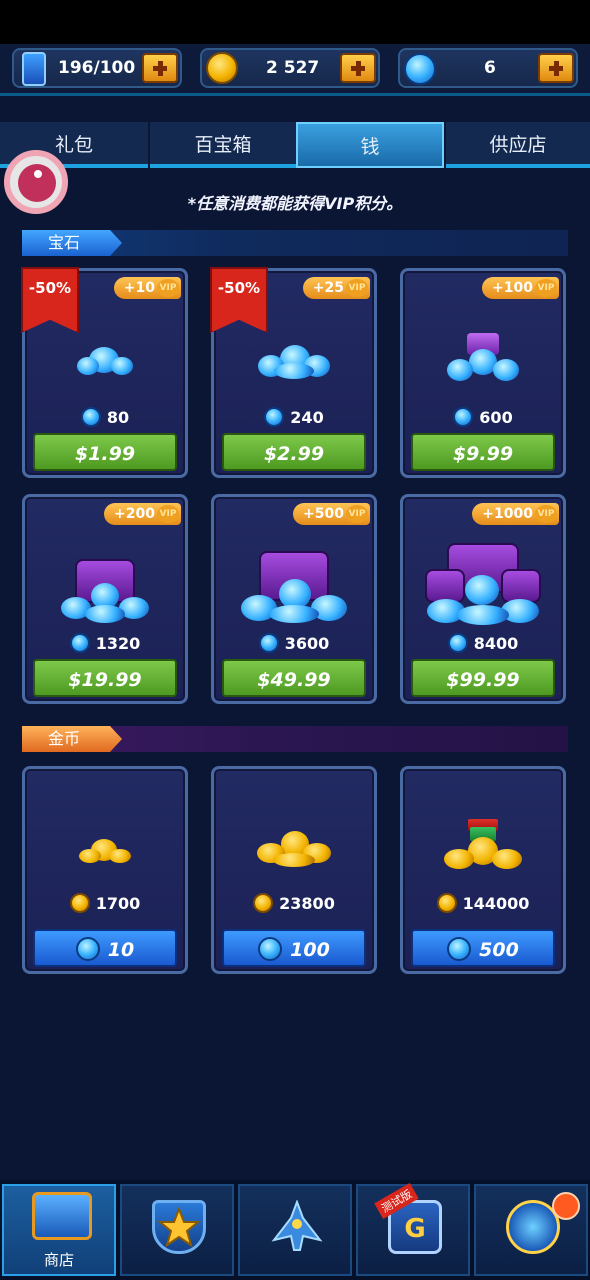 This screenshot has height=1280, width=590. Describe the element at coordinates (294, 643) in the screenshot. I see `gem-amount: 3600` at that location.